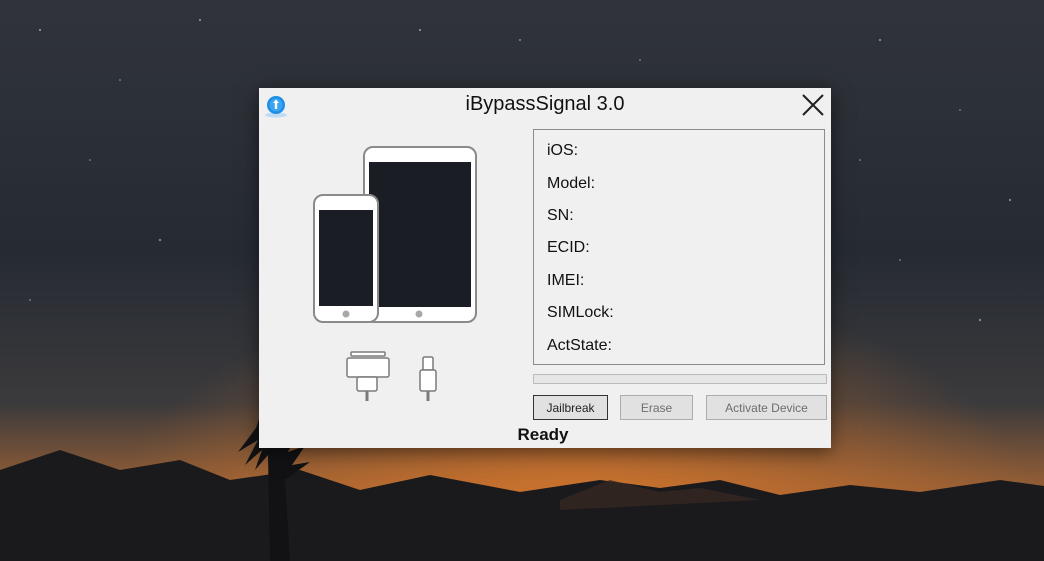 The image size is (1044, 561). What do you see at coordinates (543, 434) in the screenshot?
I see `status-text: Ready` at bounding box center [543, 434].